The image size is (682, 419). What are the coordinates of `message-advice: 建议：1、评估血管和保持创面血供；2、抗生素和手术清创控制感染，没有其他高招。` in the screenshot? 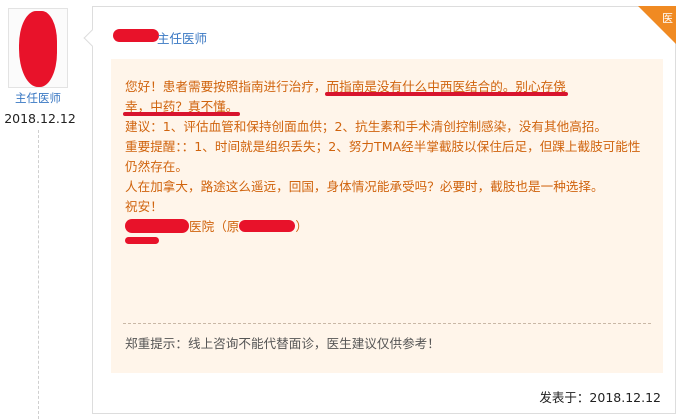 It's located at (366, 126).